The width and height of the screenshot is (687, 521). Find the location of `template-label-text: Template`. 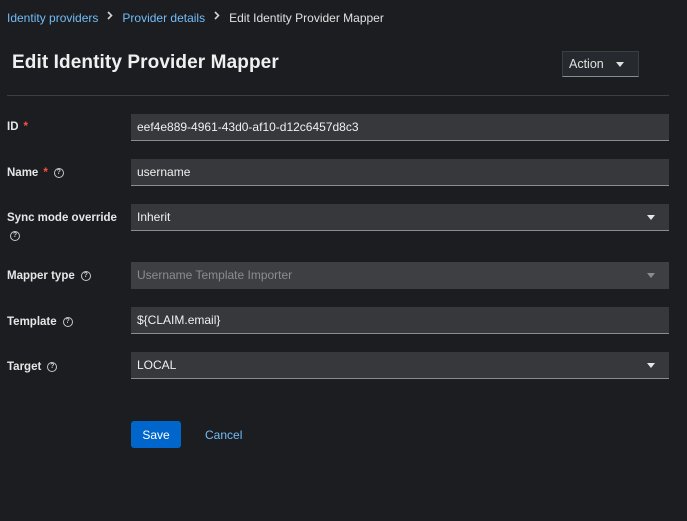

template-label-text: Template is located at coordinates (32, 322).